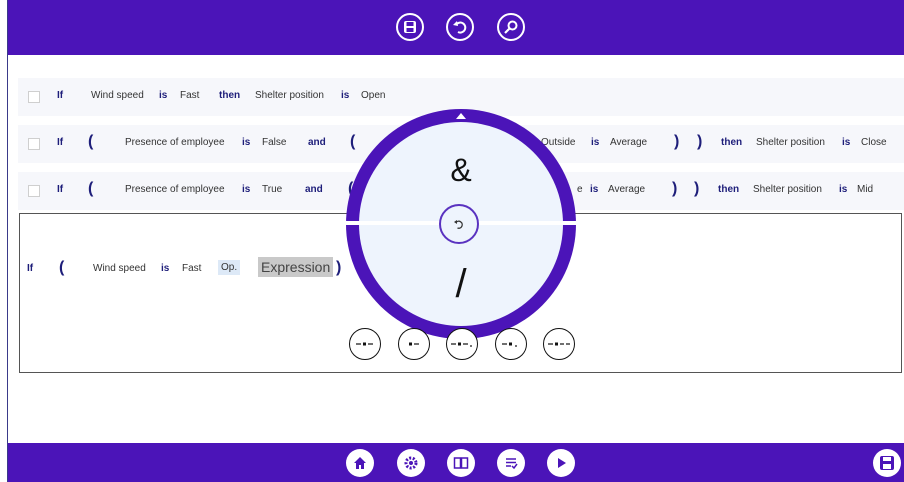  What do you see at coordinates (865, 189) in the screenshot?
I see `value-token: Mid` at bounding box center [865, 189].